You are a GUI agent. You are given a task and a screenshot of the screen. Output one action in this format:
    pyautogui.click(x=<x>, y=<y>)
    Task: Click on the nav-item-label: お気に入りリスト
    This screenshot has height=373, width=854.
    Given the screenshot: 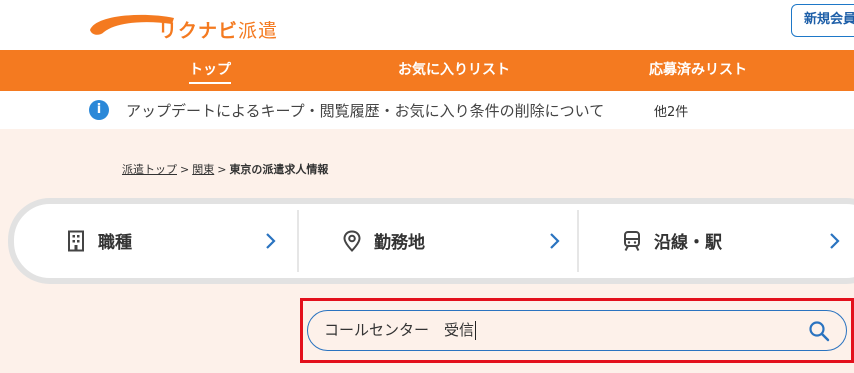 What is the action you would take?
    pyautogui.click(x=454, y=70)
    